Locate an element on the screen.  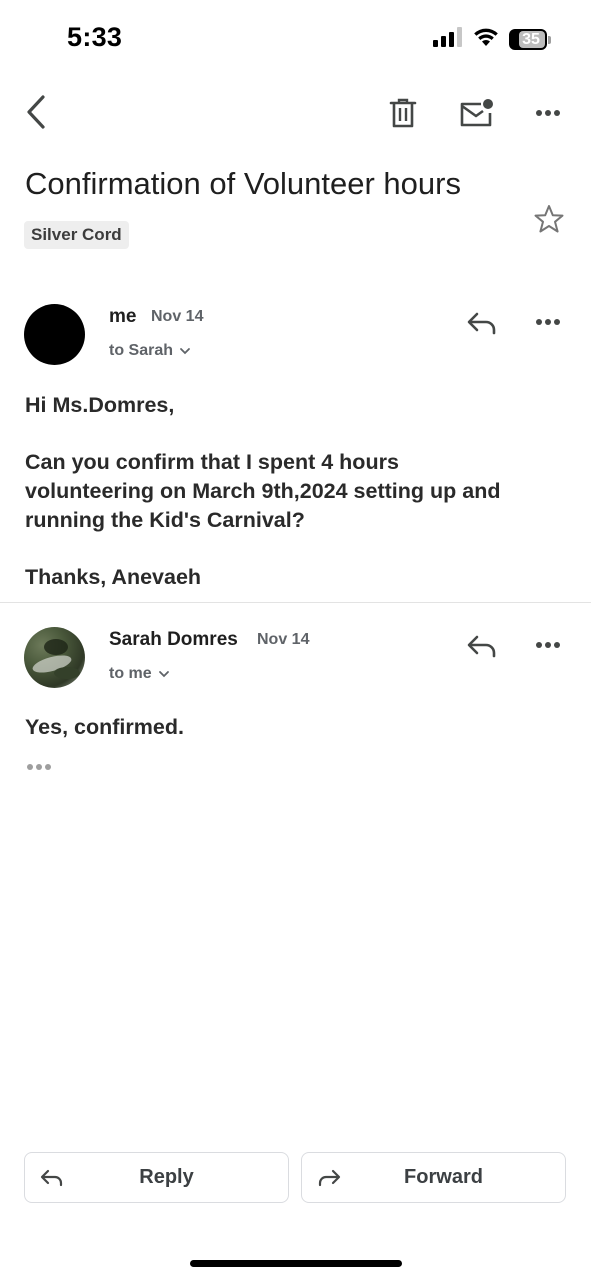
home-indicator is located at coordinates (296, 1263).